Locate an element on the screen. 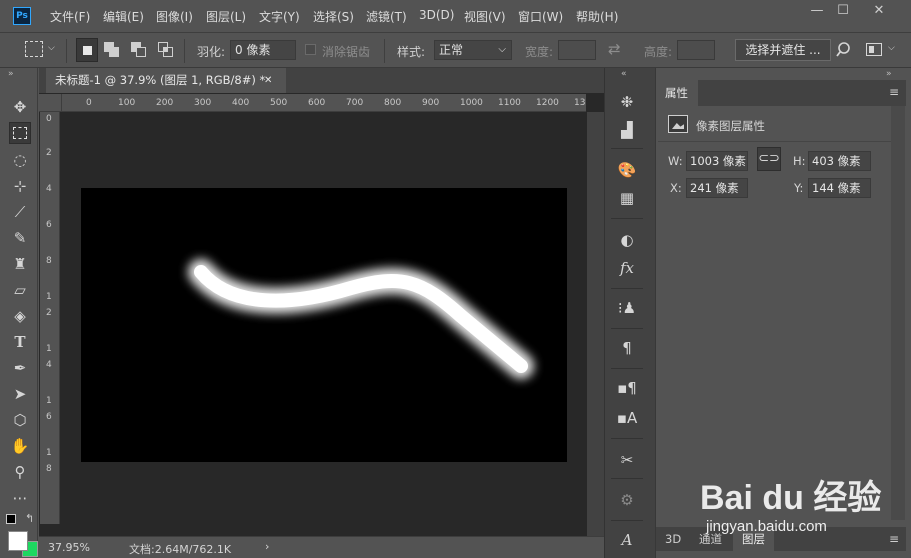 This screenshot has width=911, height=558. ruler-tick: 0 is located at coordinates (89, 103).